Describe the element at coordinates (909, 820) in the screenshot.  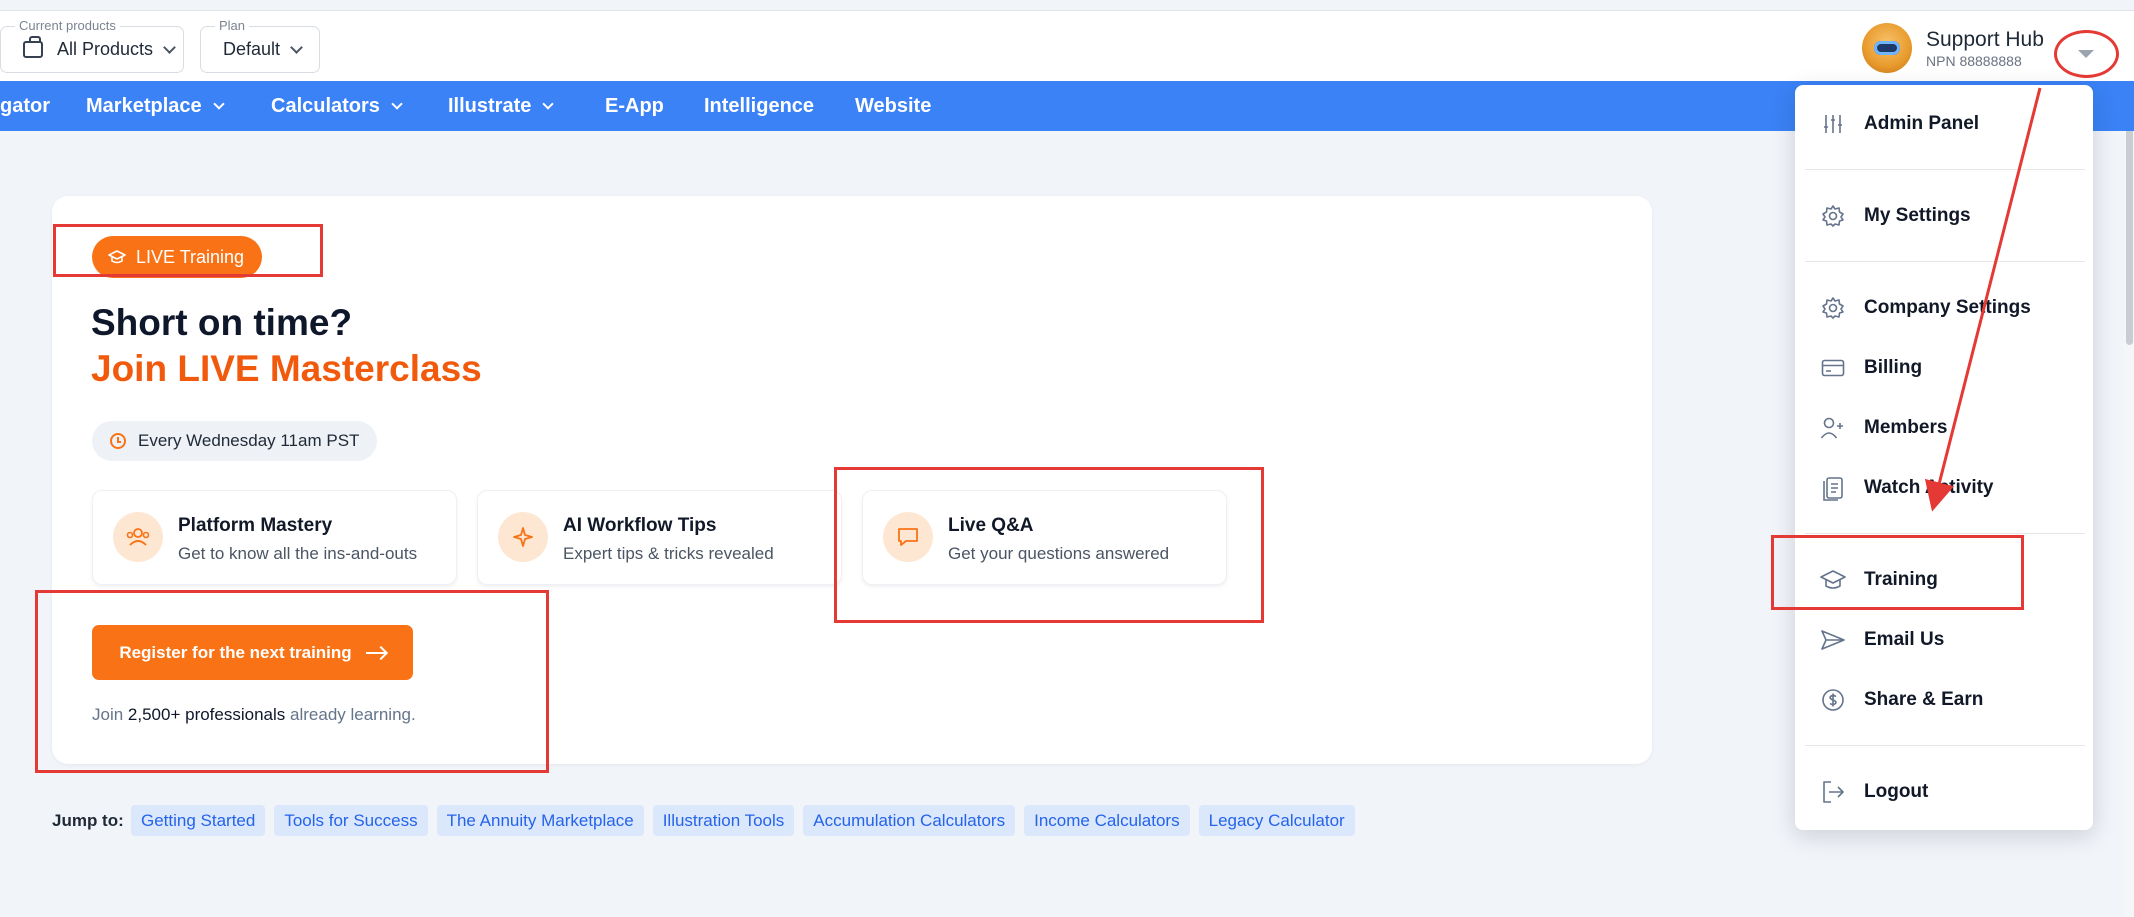
I see `jump-link: Accumulation Calculators` at that location.